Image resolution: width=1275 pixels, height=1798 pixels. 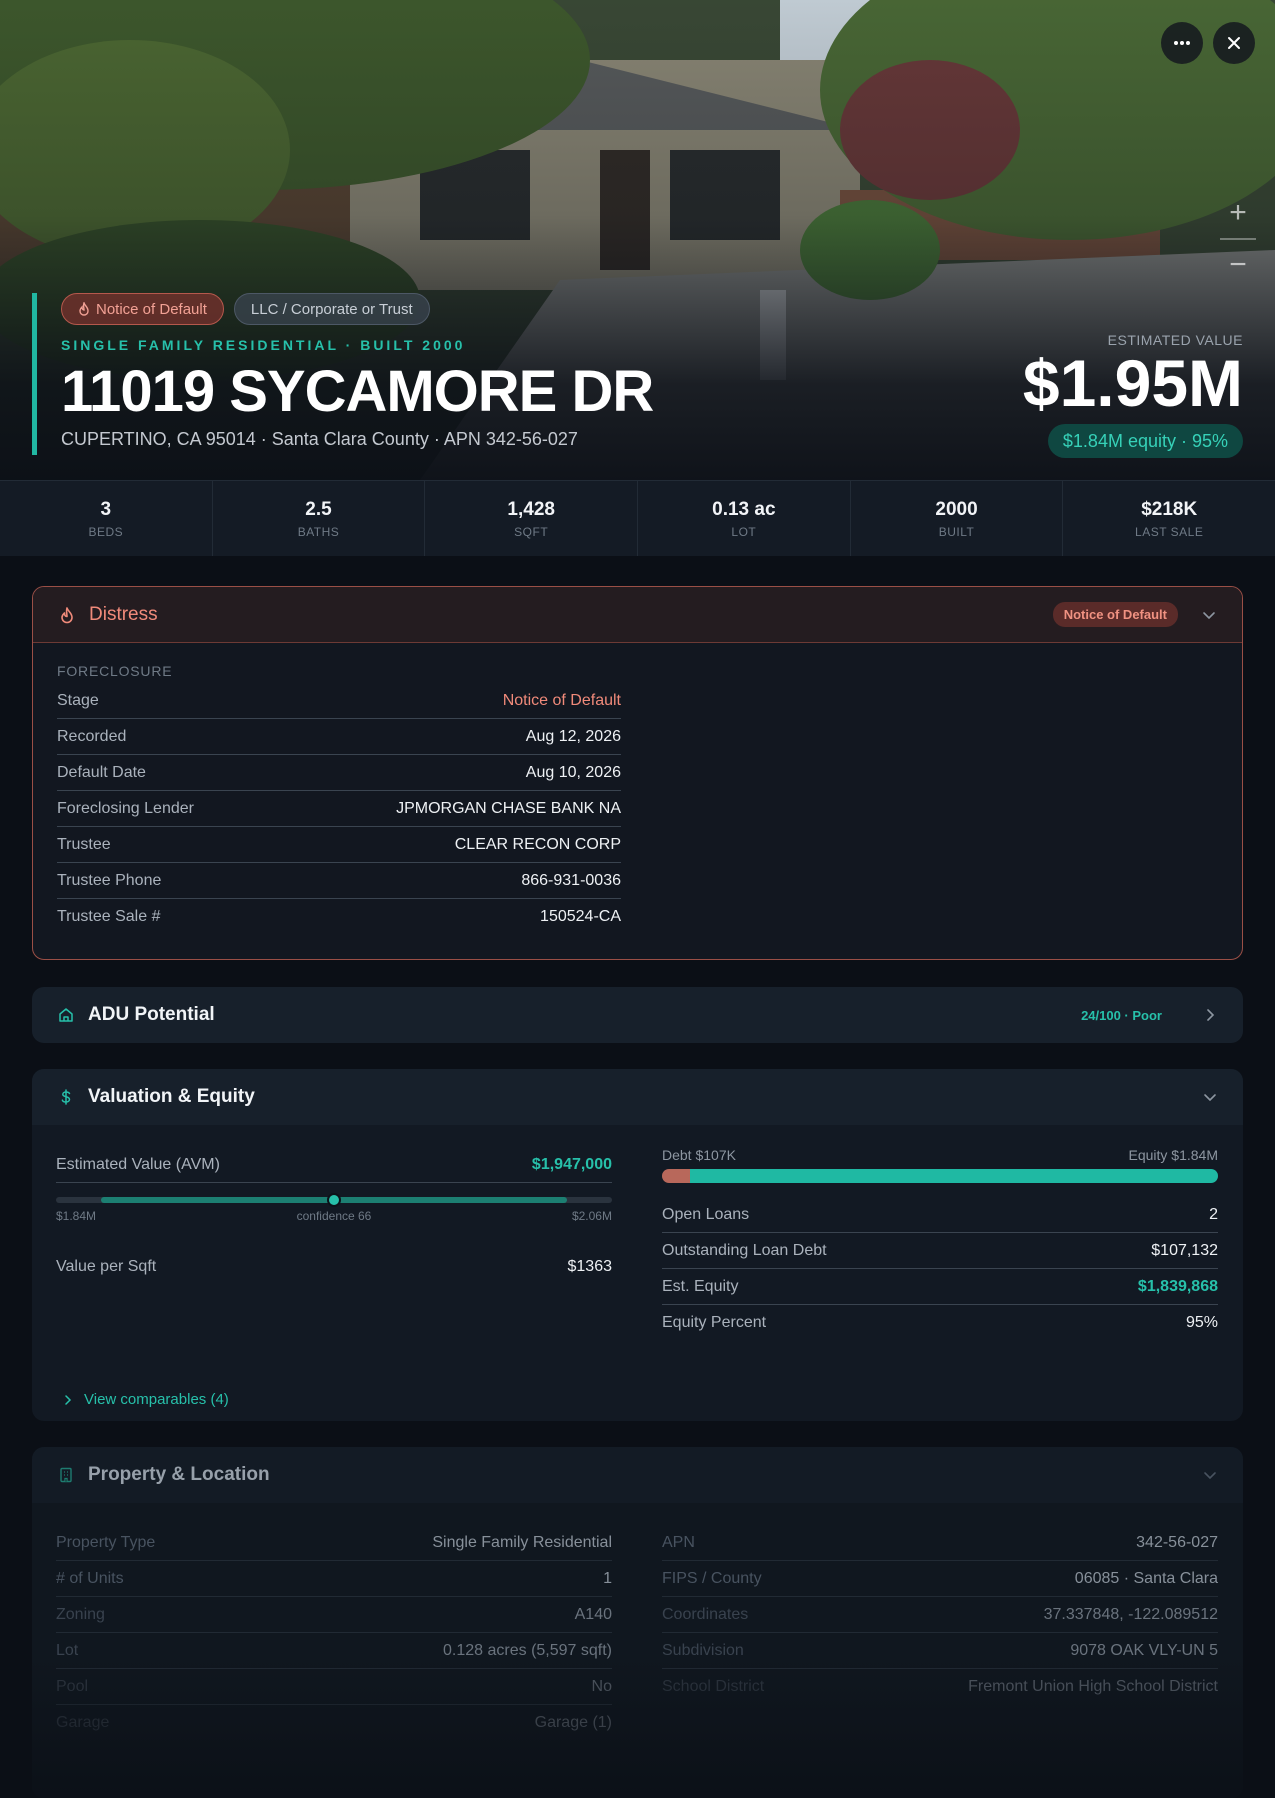 I want to click on stat-label: BEDS, so click(x=106, y=532).